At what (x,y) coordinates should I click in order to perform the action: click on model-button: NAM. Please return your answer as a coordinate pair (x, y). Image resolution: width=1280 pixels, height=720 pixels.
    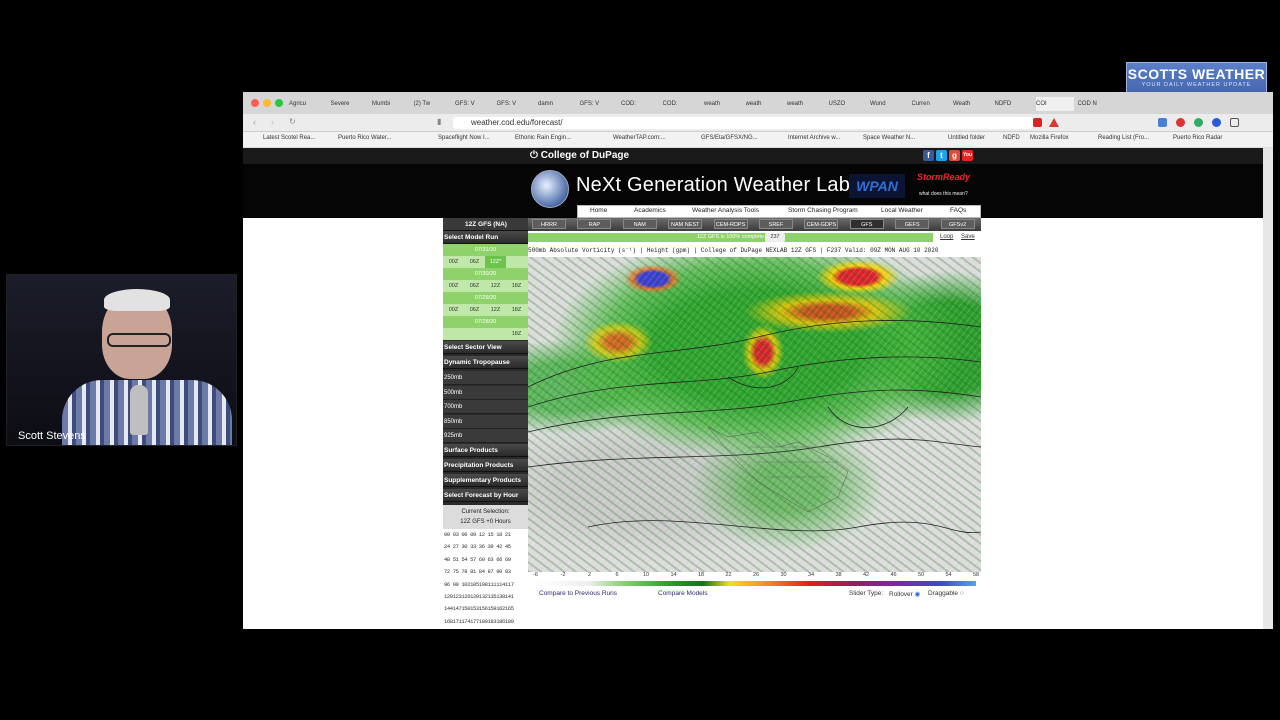
    Looking at the image, I should click on (639, 224).